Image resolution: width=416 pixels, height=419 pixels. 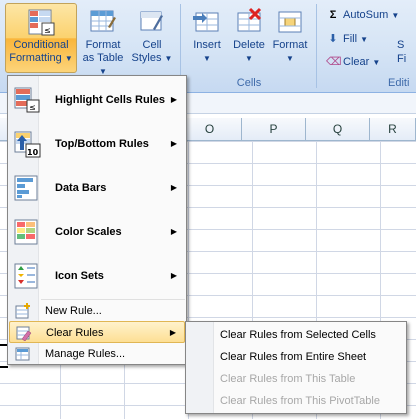 I want to click on menu-item-data-bars: Data Bars ▶, so click(x=97, y=188).